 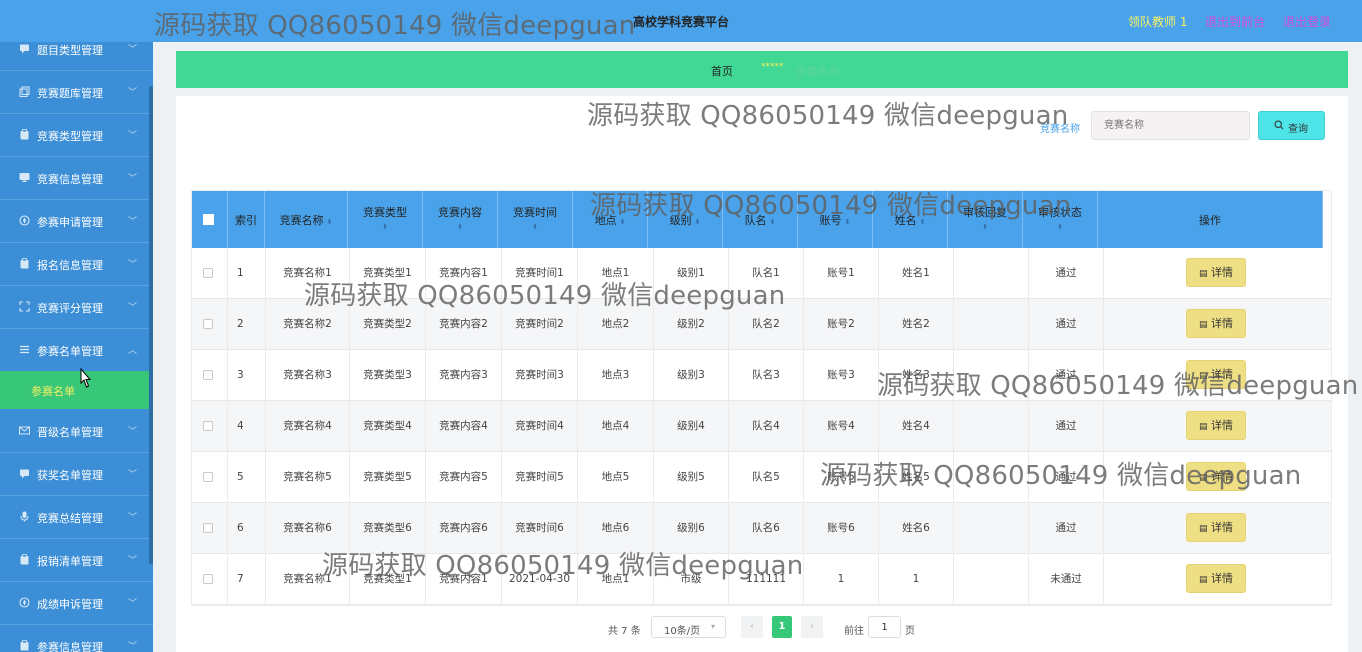 What do you see at coordinates (841, 375) in the screenshot?
I see `table-cell-account: 账号3` at bounding box center [841, 375].